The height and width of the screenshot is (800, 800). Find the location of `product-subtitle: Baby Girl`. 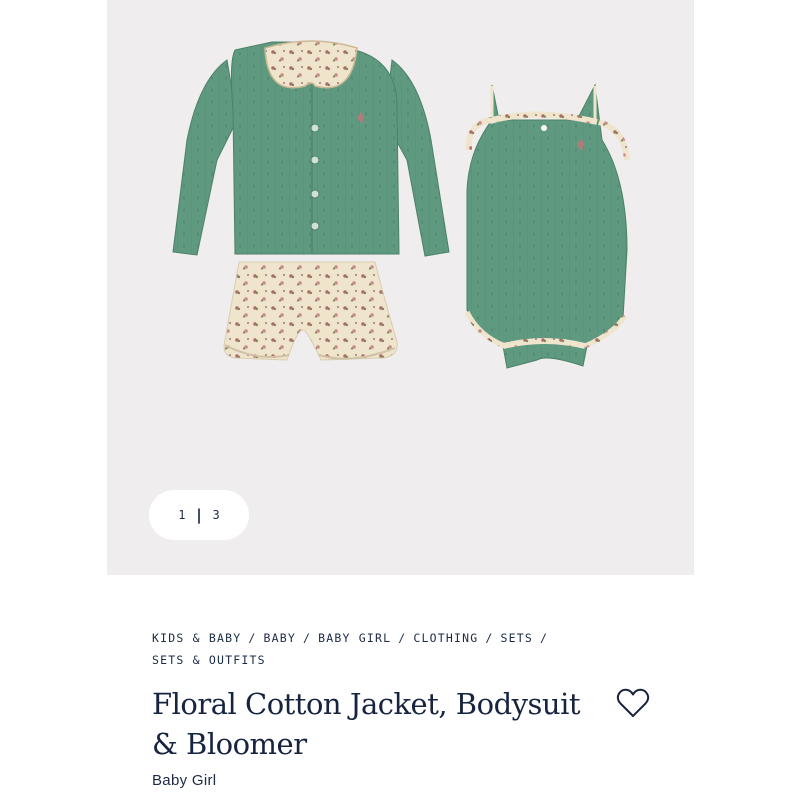

product-subtitle: Baby Girl is located at coordinates (184, 780).